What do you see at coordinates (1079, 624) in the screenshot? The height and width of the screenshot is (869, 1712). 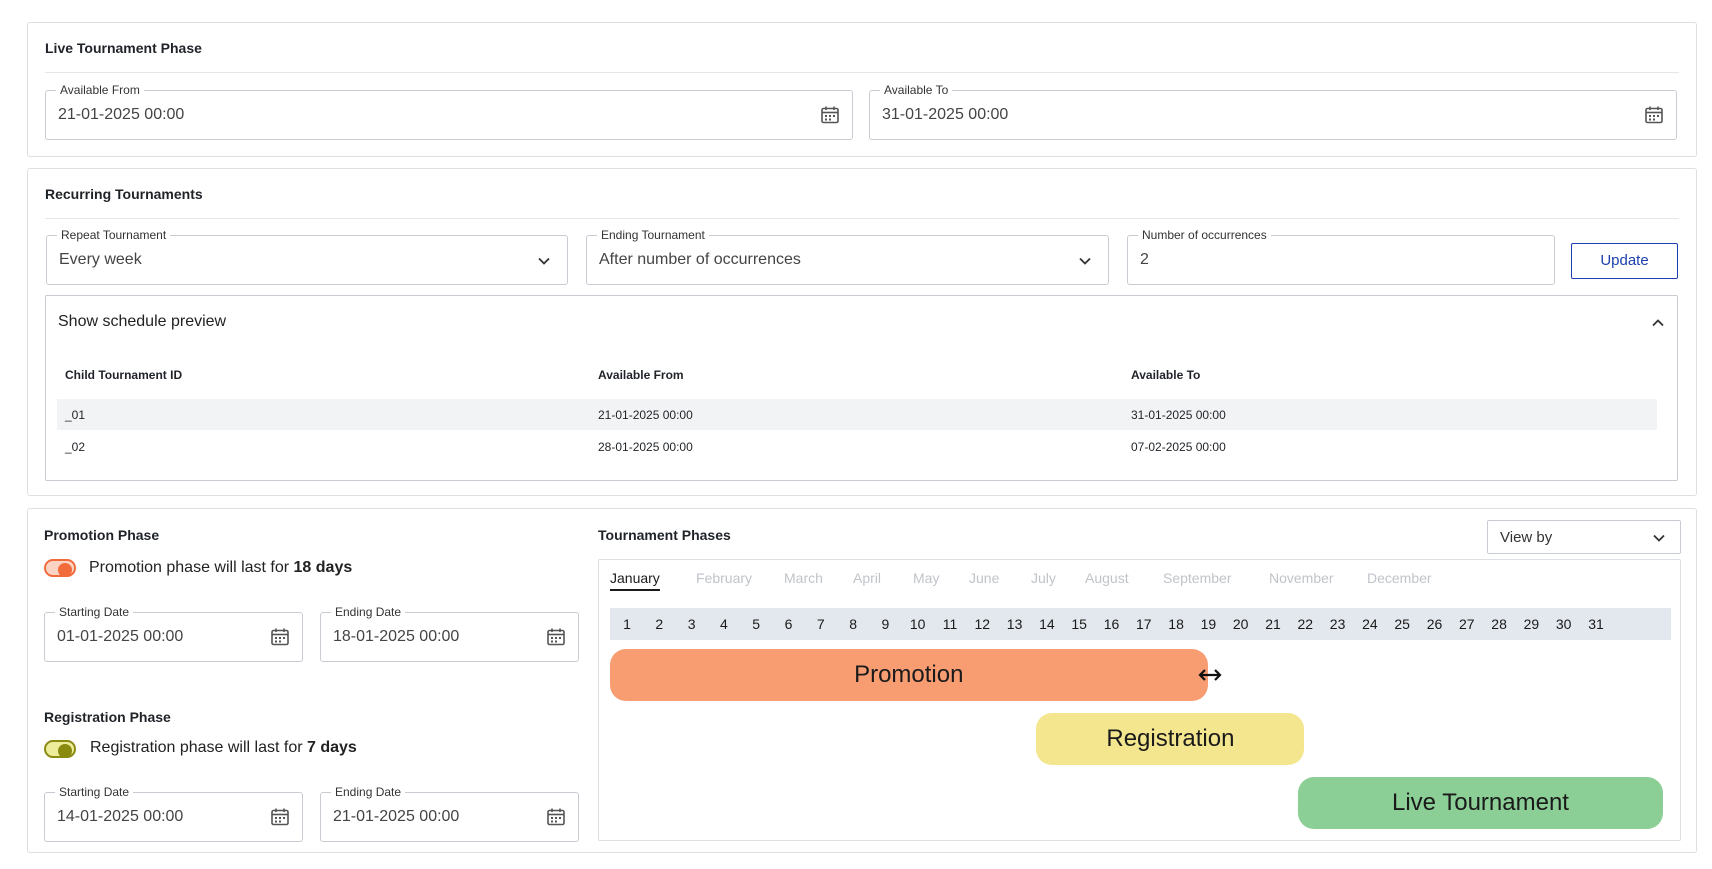 I see `day-label: 15` at bounding box center [1079, 624].